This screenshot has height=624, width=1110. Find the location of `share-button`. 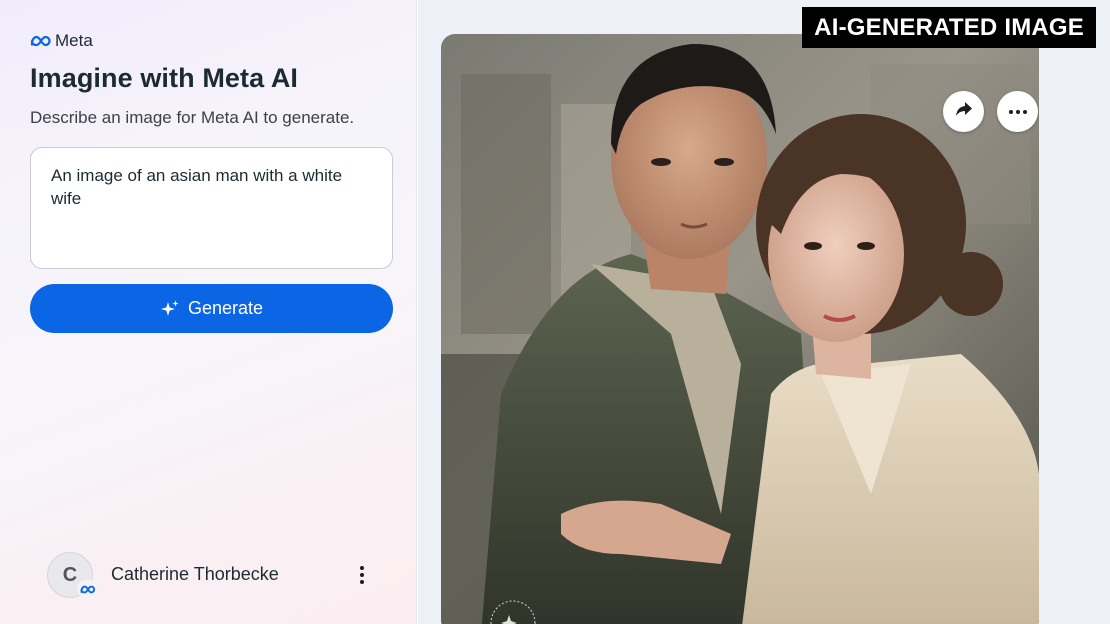

share-button is located at coordinates (963, 111).